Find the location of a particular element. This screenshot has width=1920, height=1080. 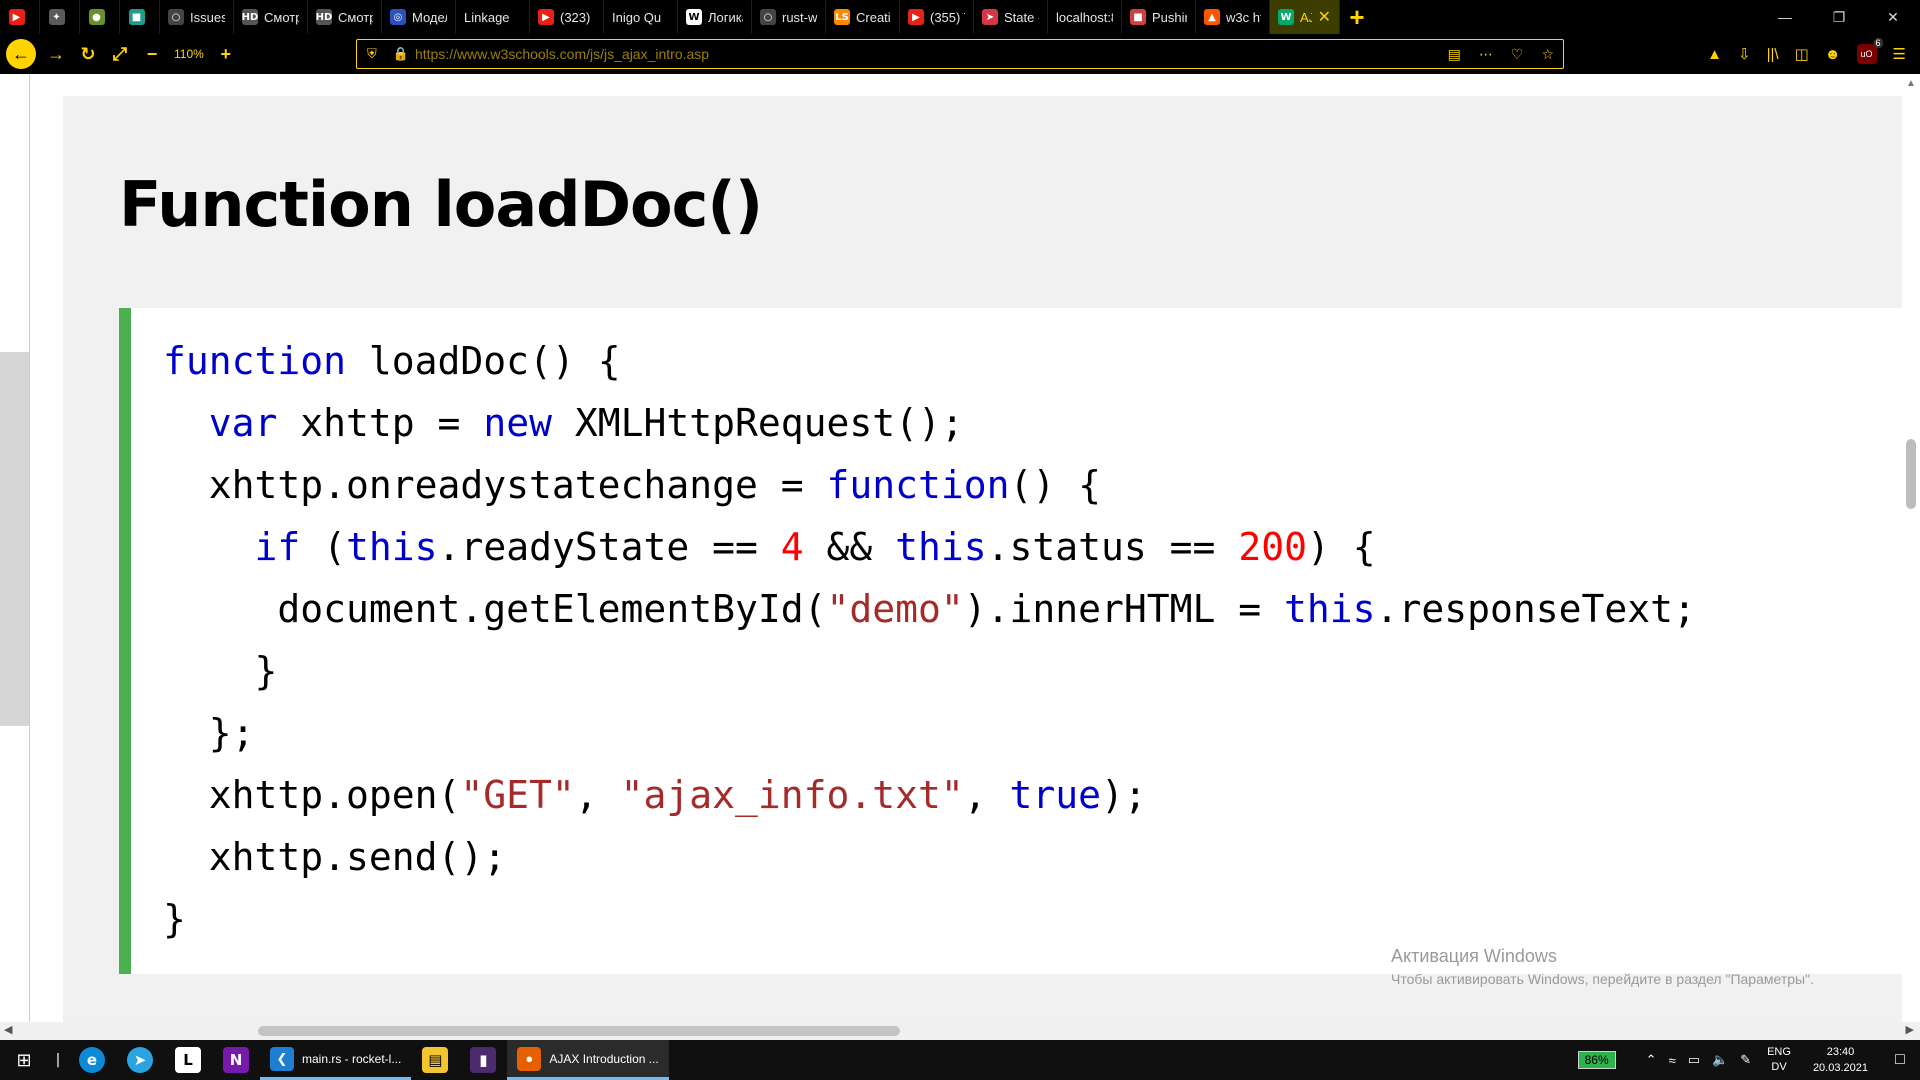

browser-tab: ● is located at coordinates (100, 17).